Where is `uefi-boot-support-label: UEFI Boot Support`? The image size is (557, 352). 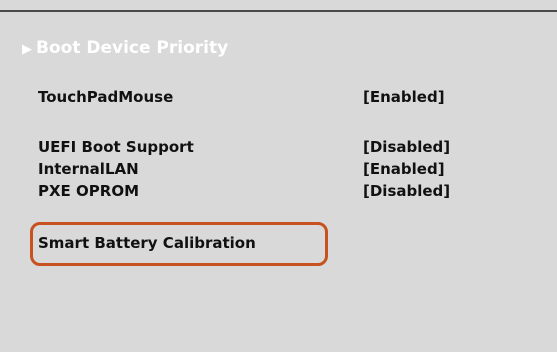 uefi-boot-support-label: UEFI Boot Support is located at coordinates (116, 147).